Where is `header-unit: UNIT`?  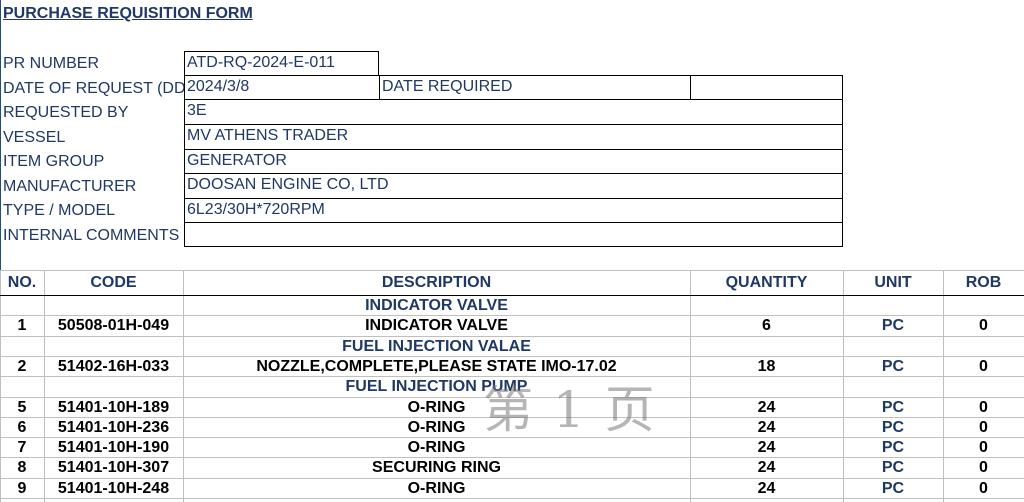
header-unit: UNIT is located at coordinates (893, 282).